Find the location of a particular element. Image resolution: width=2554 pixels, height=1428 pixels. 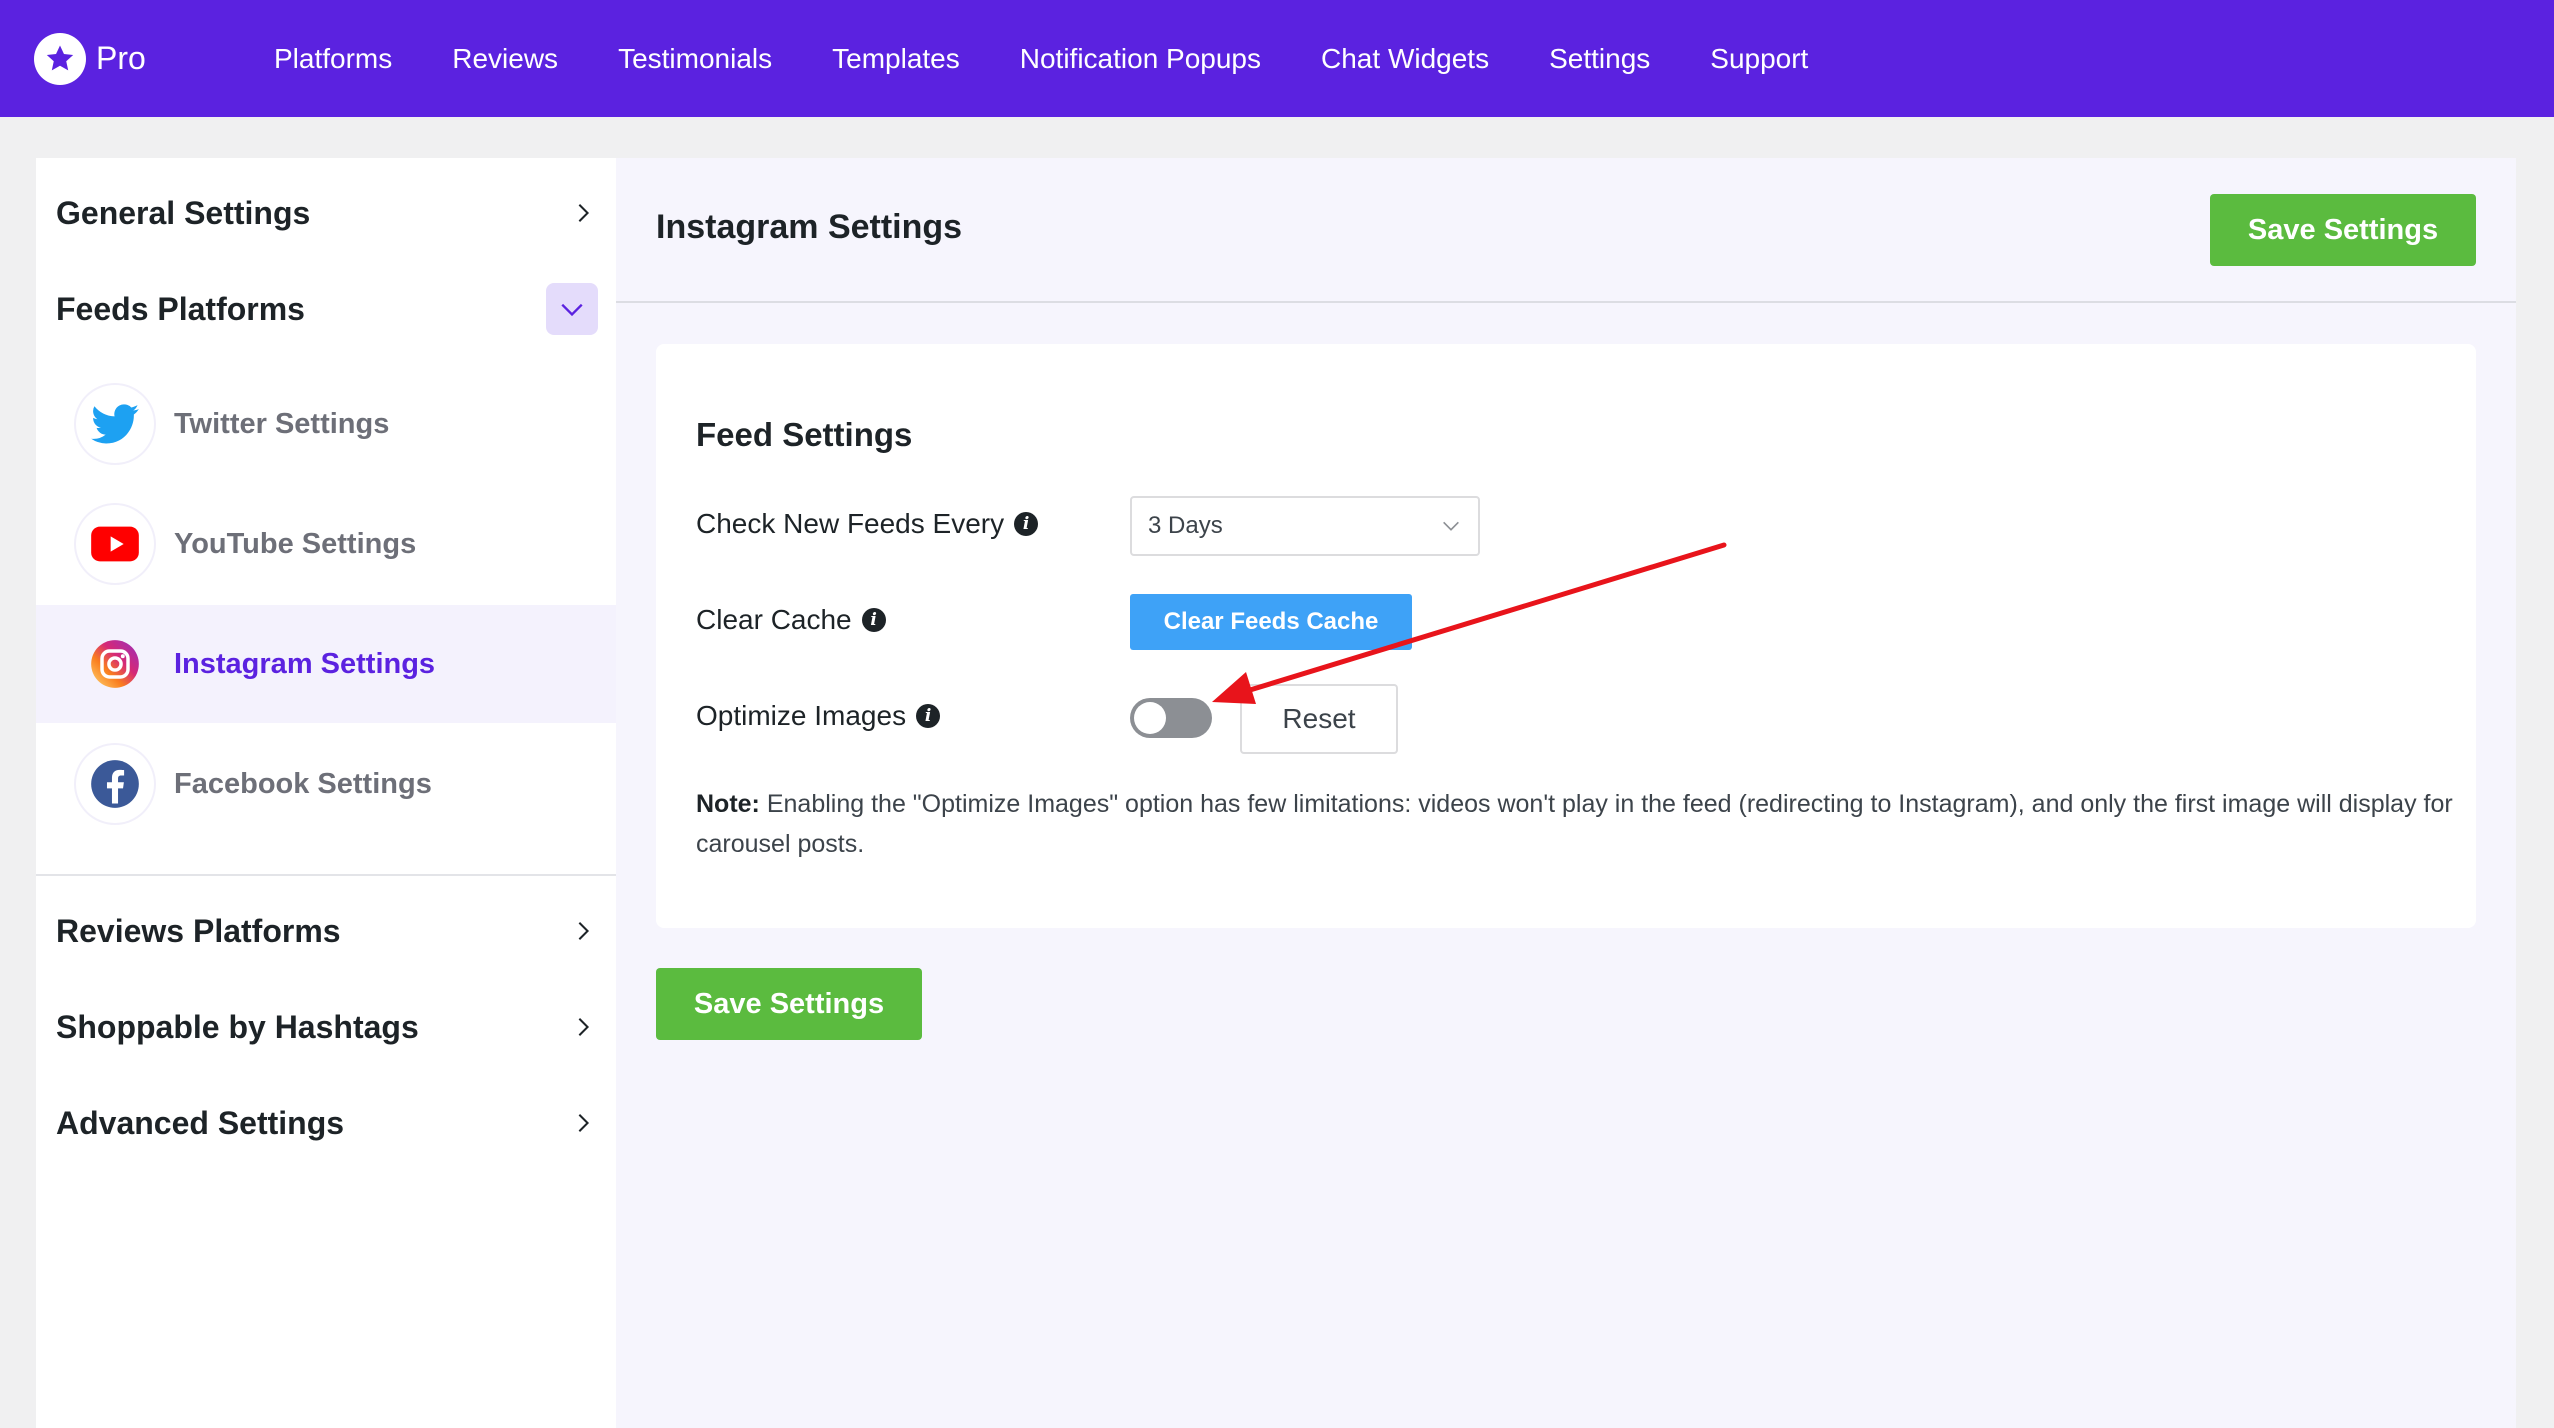

nav-notification-popups: Notification Popups is located at coordinates (1140, 59).